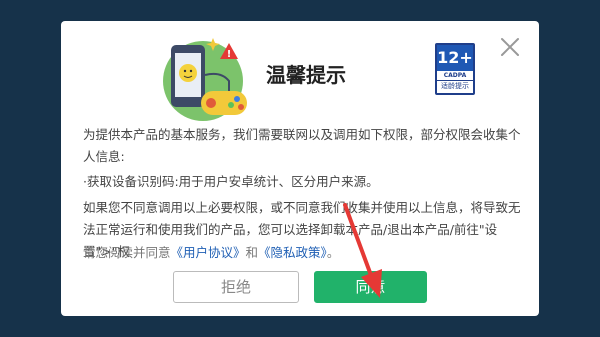  Describe the element at coordinates (455, 75) in the screenshot. I see `age-rating-org: CADPA` at that location.